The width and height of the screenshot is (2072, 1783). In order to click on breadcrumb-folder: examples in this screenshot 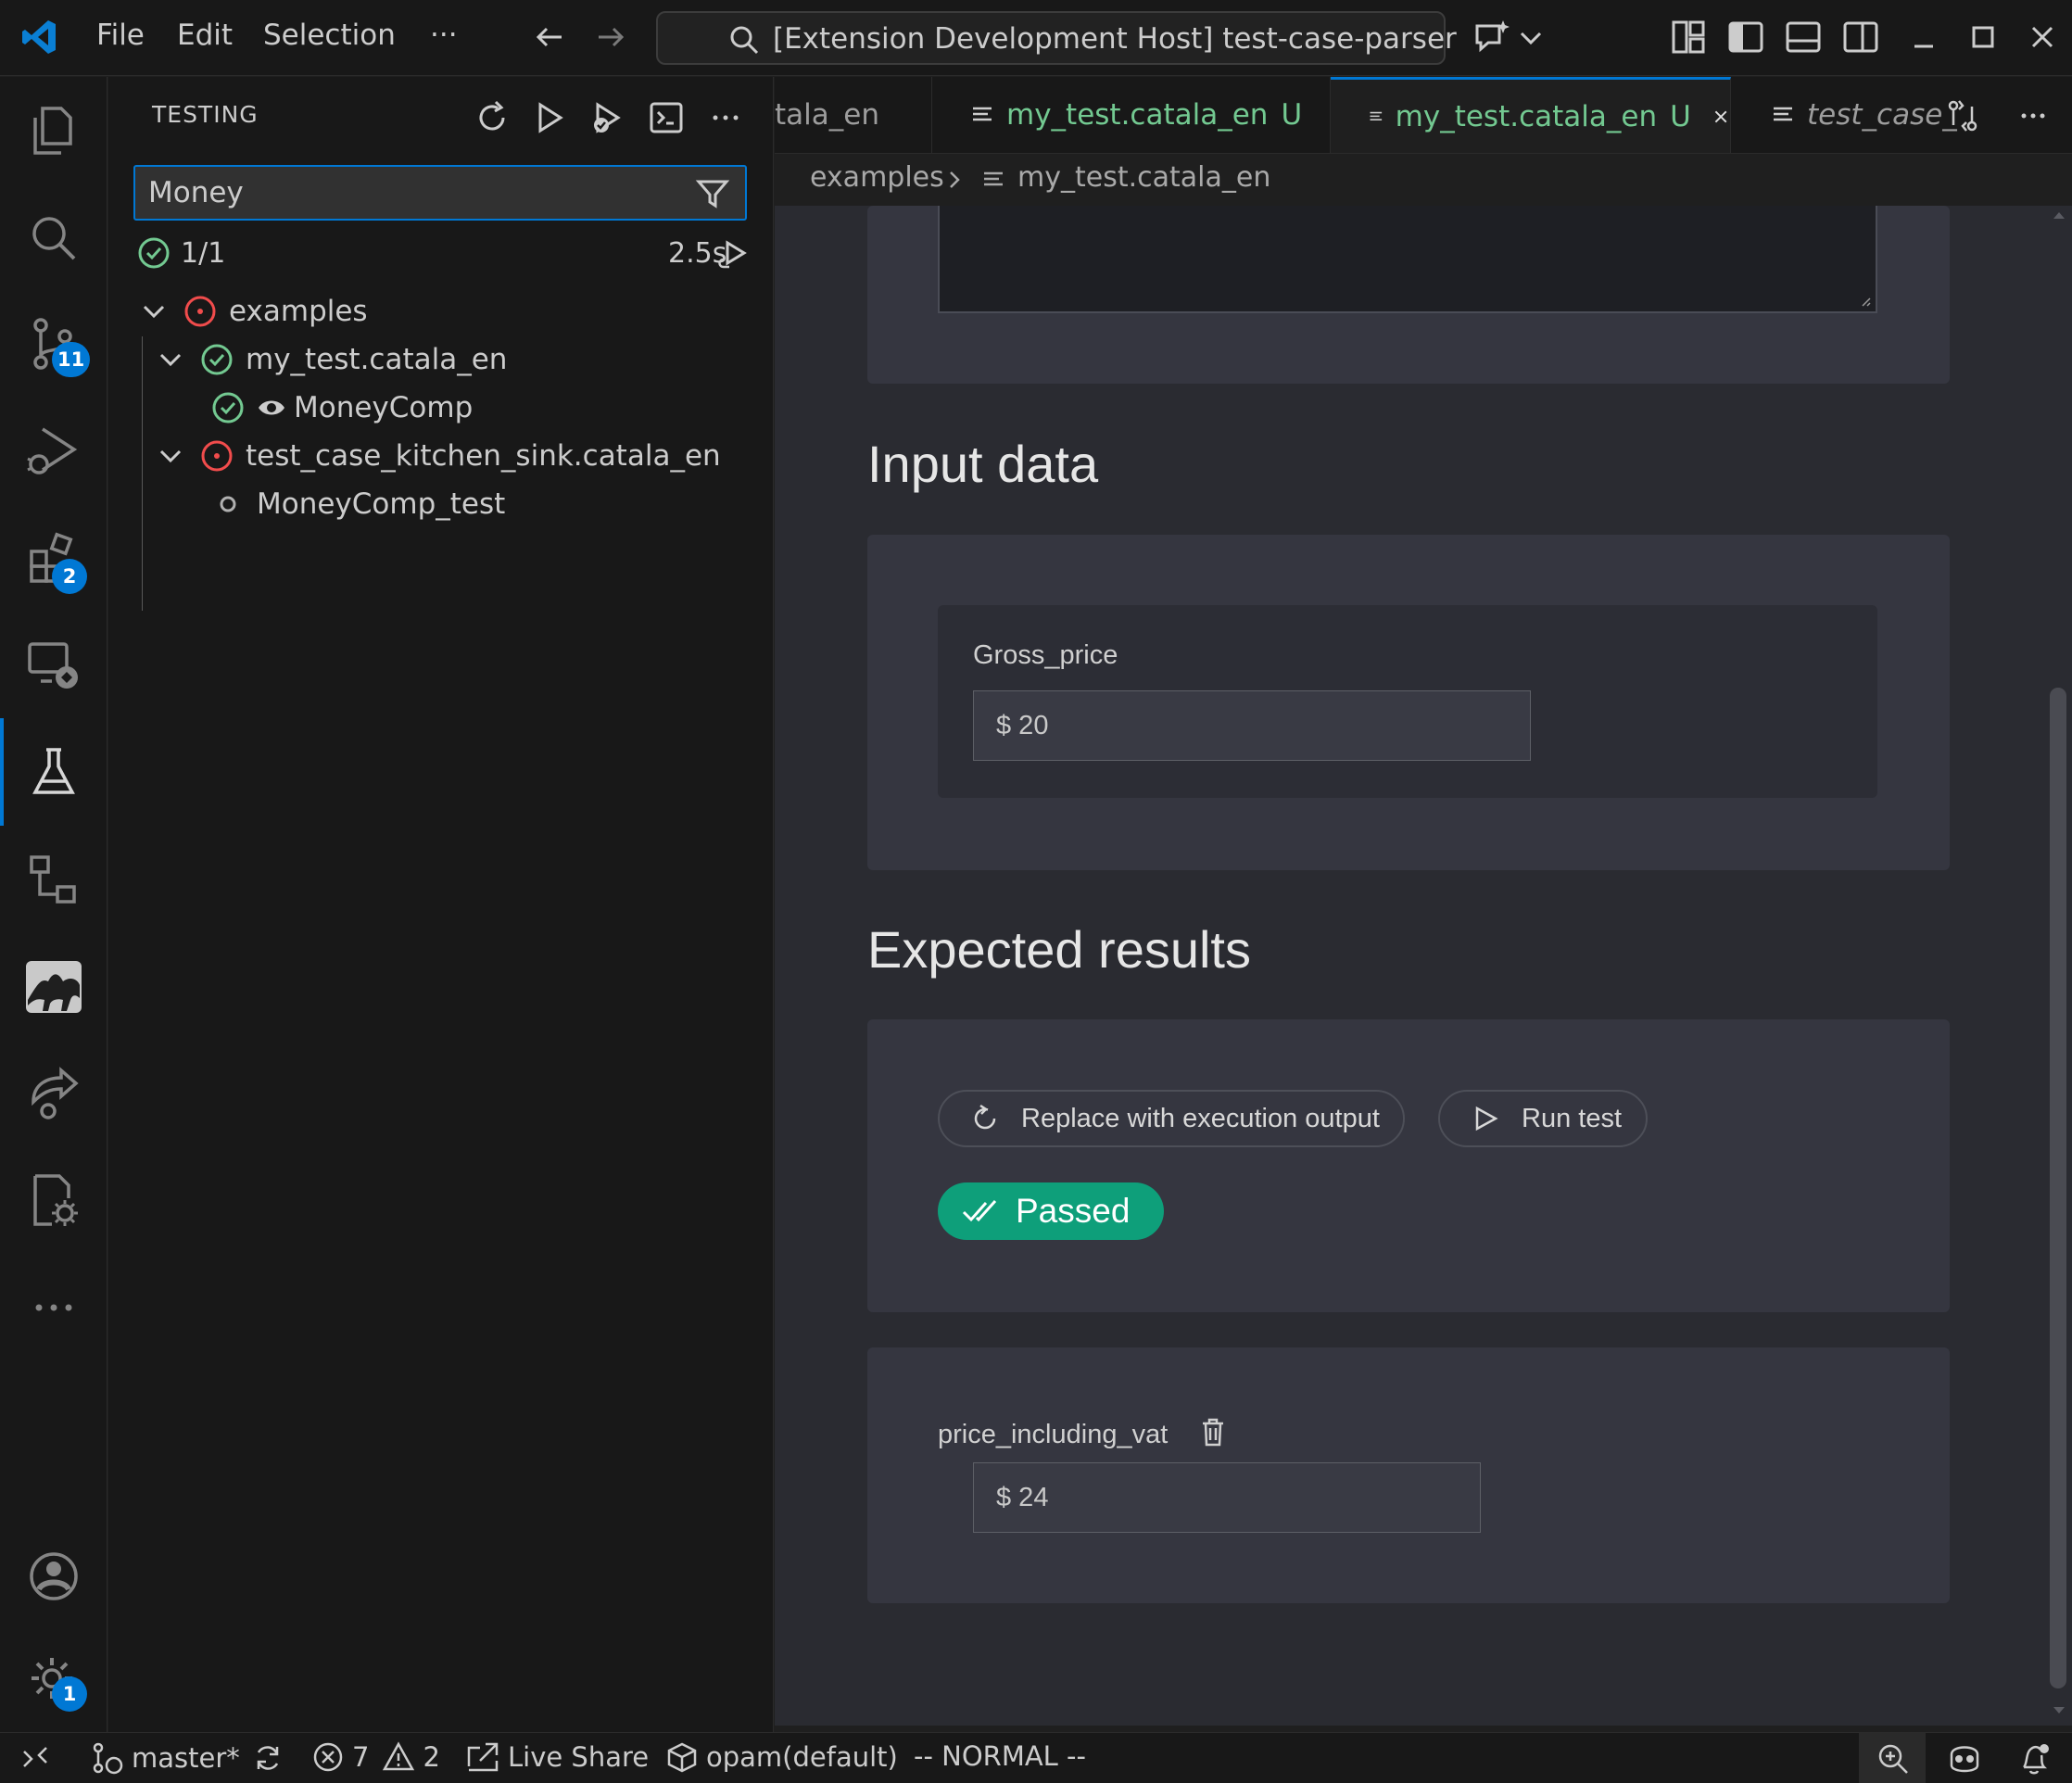, I will do `click(877, 177)`.